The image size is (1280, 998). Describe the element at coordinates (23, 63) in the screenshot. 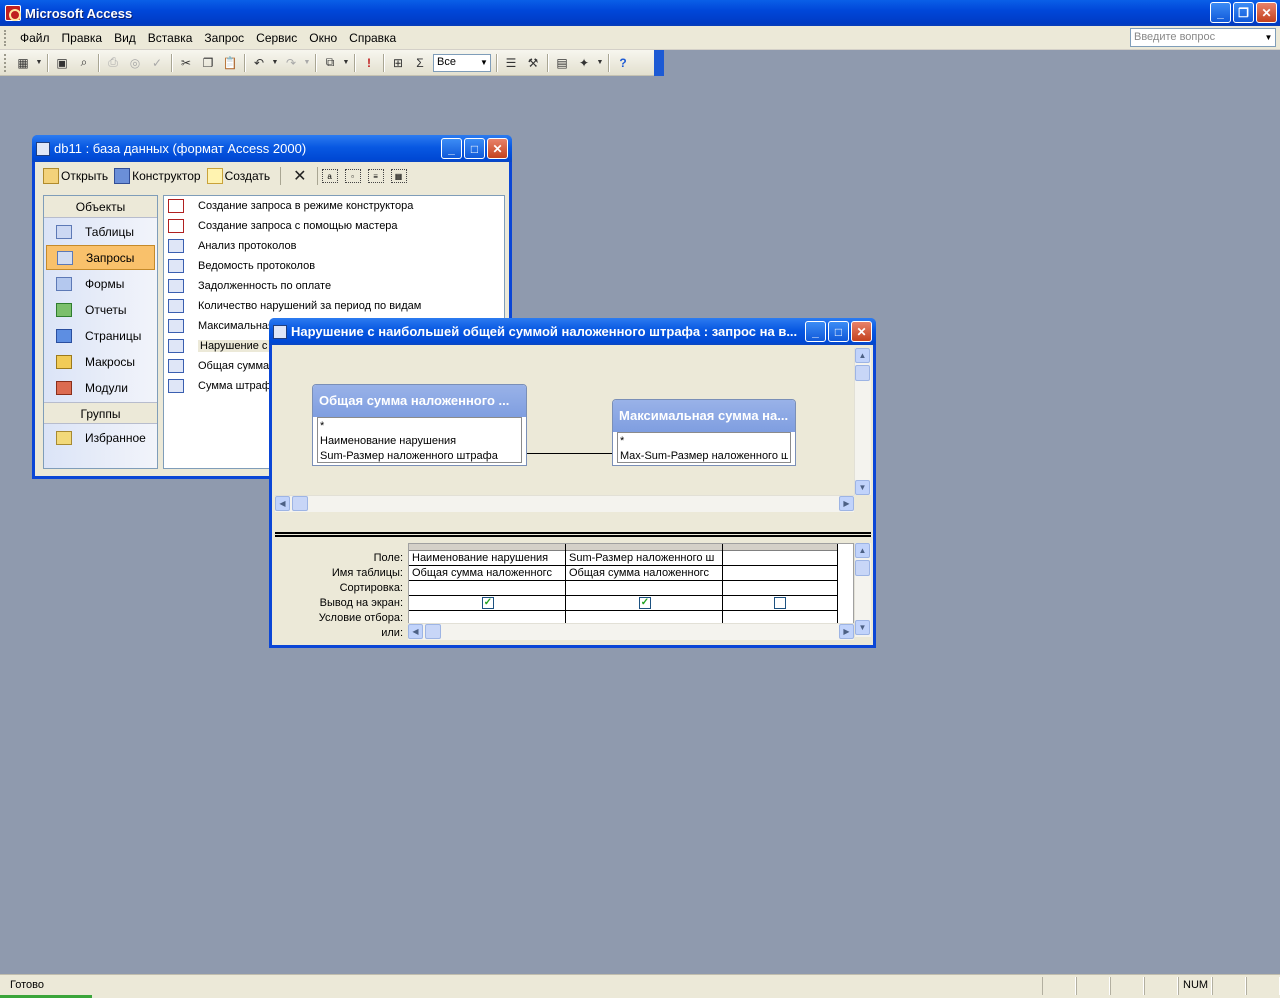

I see `view-icon: ▦` at that location.